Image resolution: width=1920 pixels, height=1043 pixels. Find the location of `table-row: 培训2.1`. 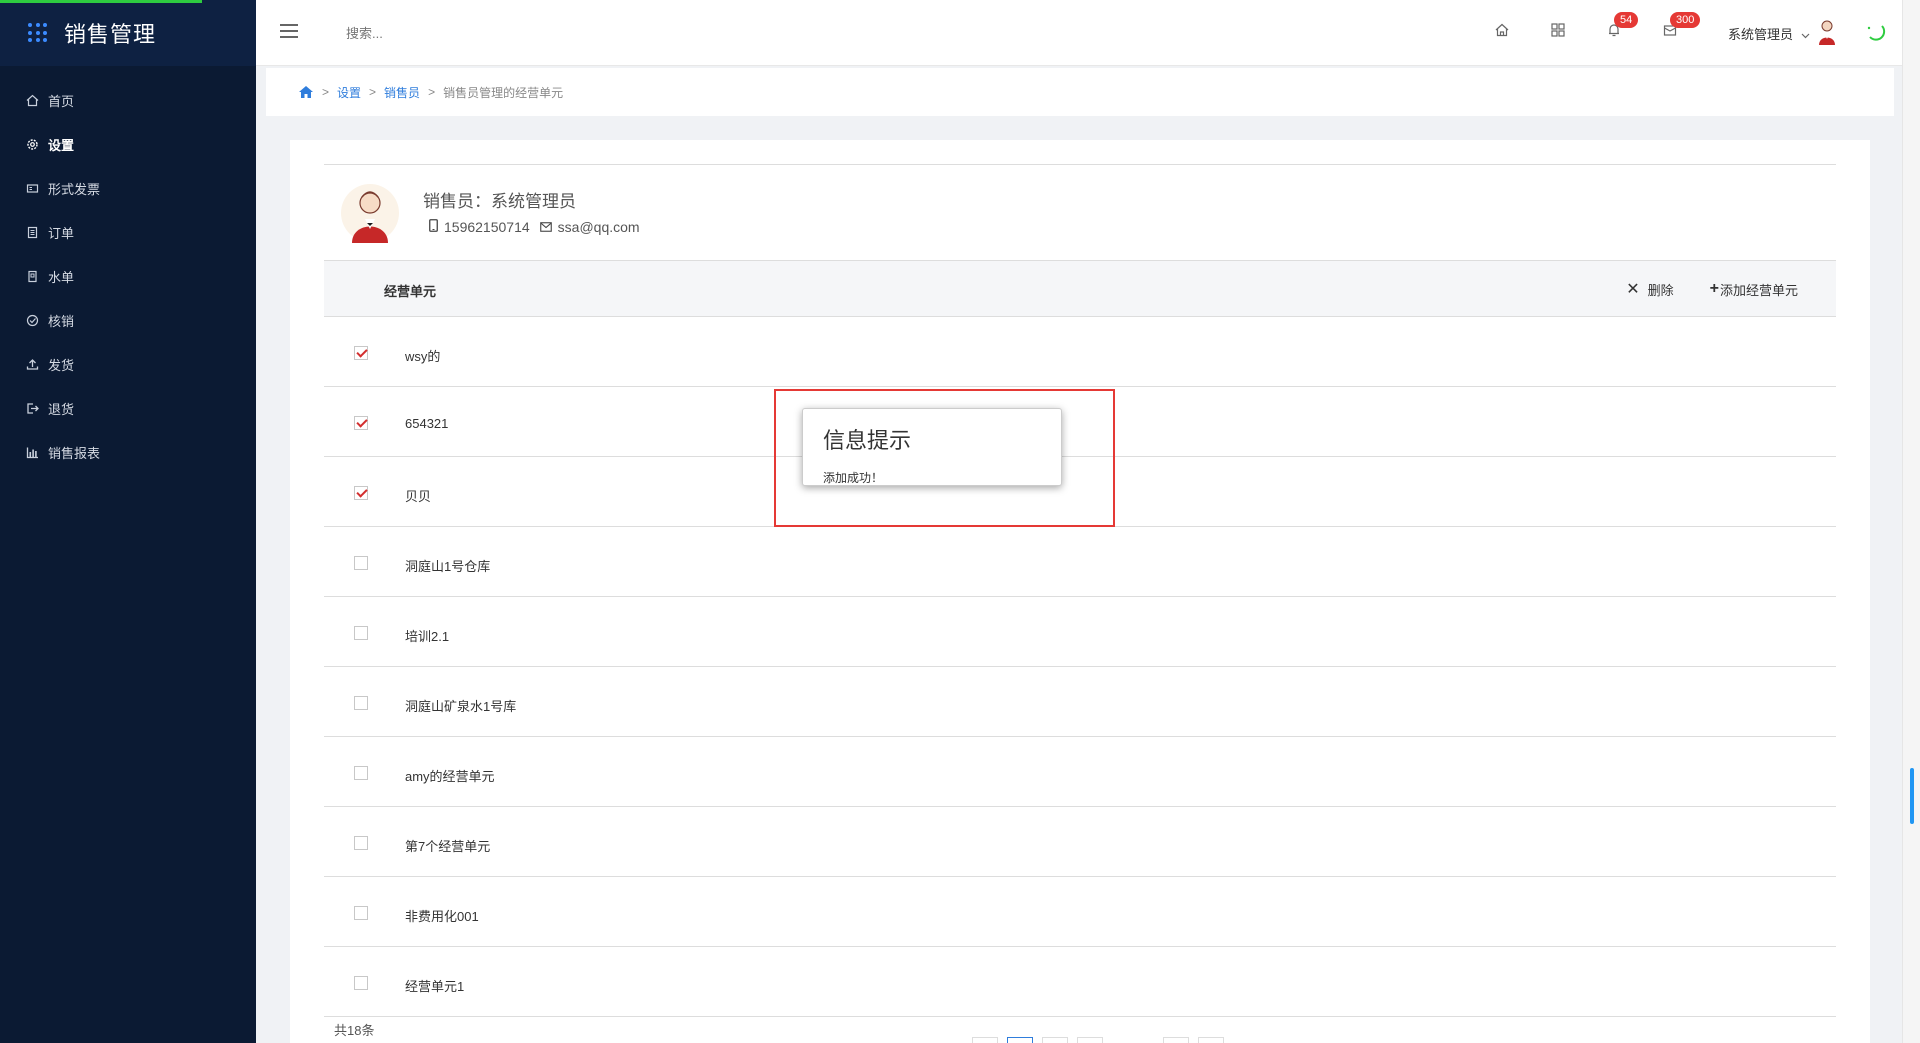

table-row: 培训2.1 is located at coordinates (1080, 632).